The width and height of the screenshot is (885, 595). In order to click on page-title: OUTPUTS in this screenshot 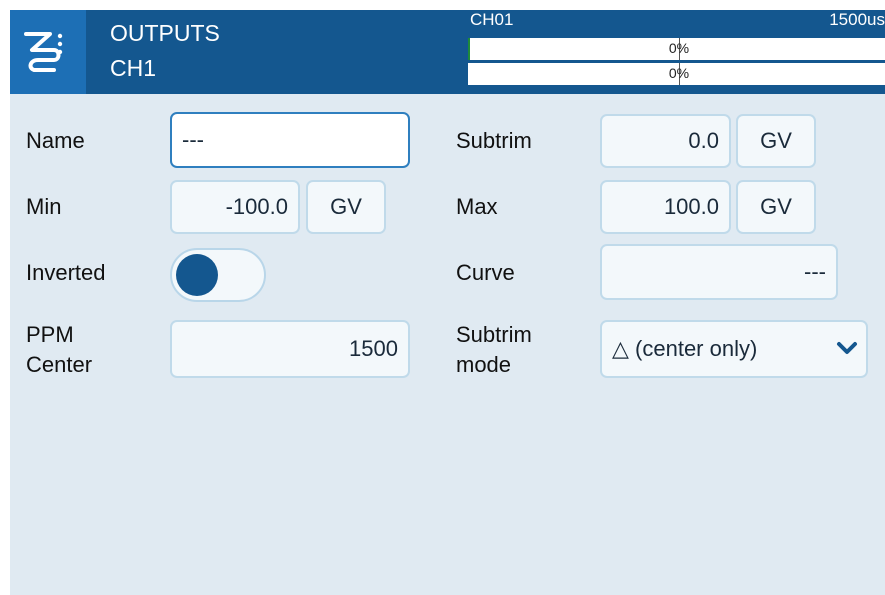, I will do `click(165, 33)`.